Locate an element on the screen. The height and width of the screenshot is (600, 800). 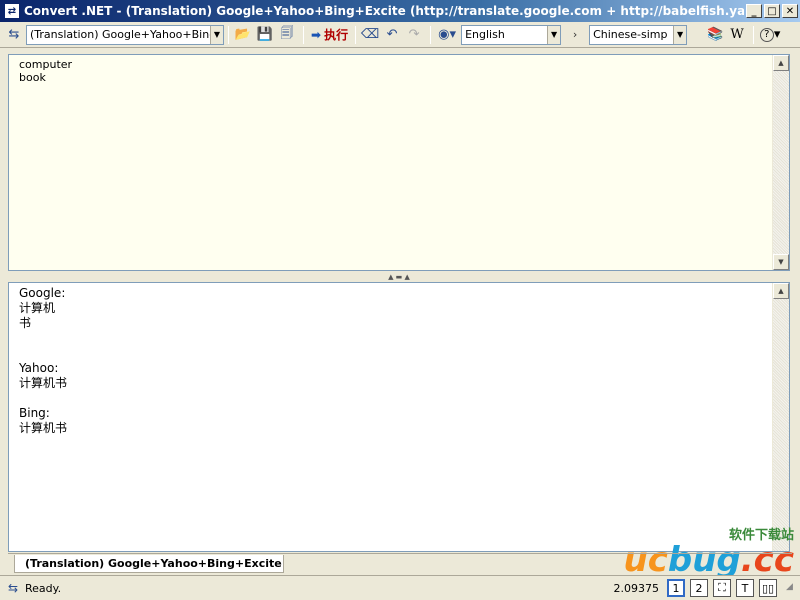
dictionary-icon: 📚 is located at coordinates (715, 35).